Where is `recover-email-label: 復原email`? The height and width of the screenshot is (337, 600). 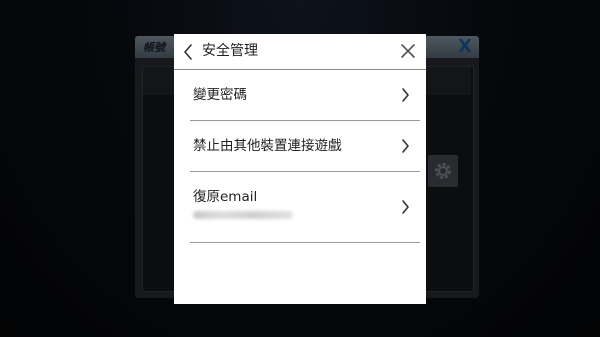 recover-email-label: 復原email is located at coordinates (225, 197).